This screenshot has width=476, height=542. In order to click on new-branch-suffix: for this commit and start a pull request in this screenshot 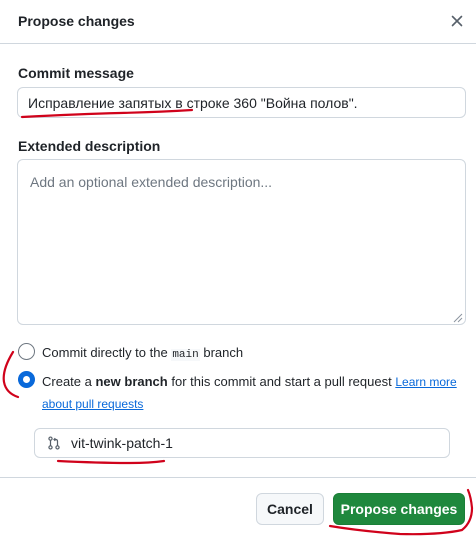, I will do `click(281, 381)`.